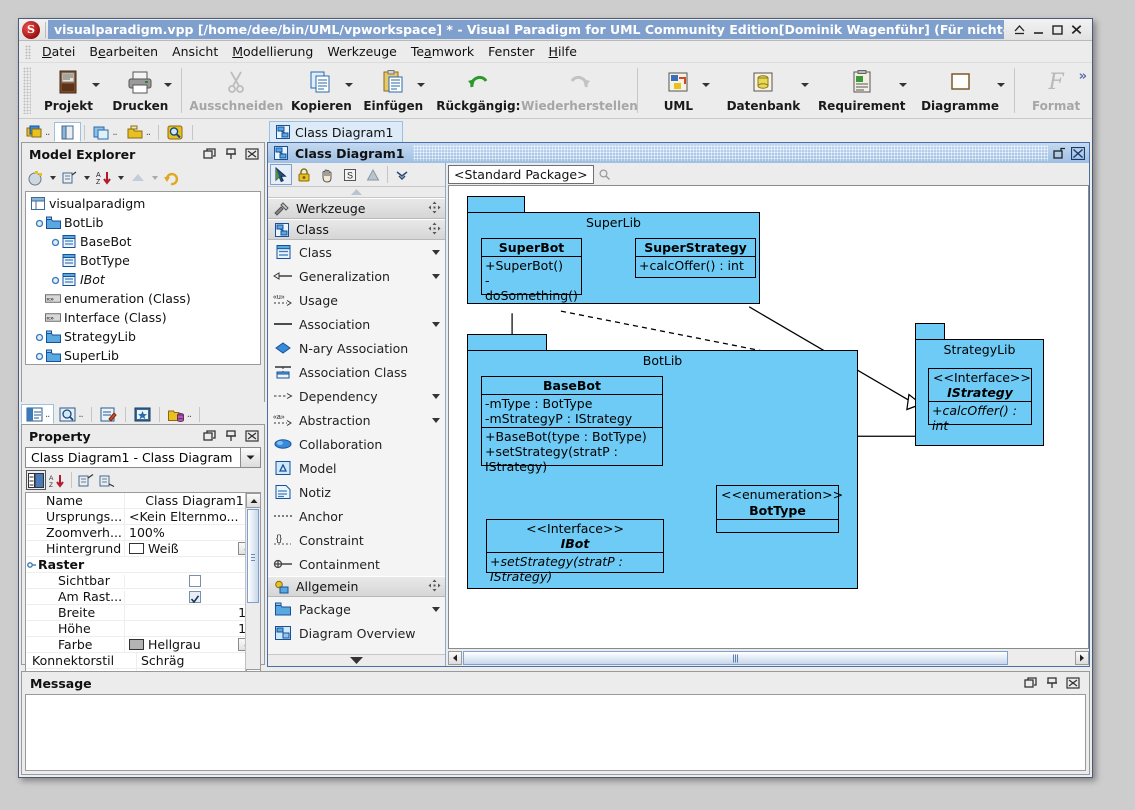 The image size is (1135, 810). I want to click on property-row-breite: Breite 10, so click(143, 613).